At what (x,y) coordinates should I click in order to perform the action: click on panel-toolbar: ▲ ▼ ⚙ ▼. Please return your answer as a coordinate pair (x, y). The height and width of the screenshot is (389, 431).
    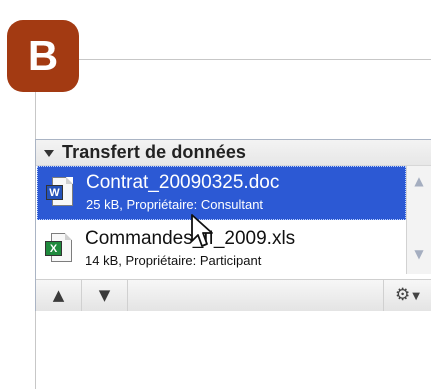
    Looking at the image, I should click on (233, 295).